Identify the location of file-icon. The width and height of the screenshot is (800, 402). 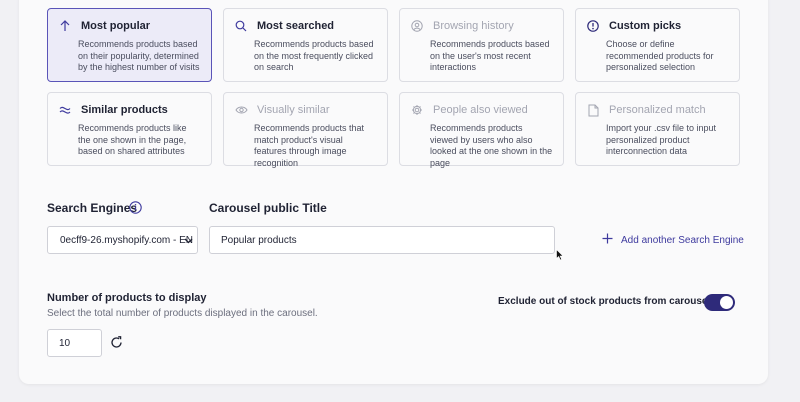
(593, 110).